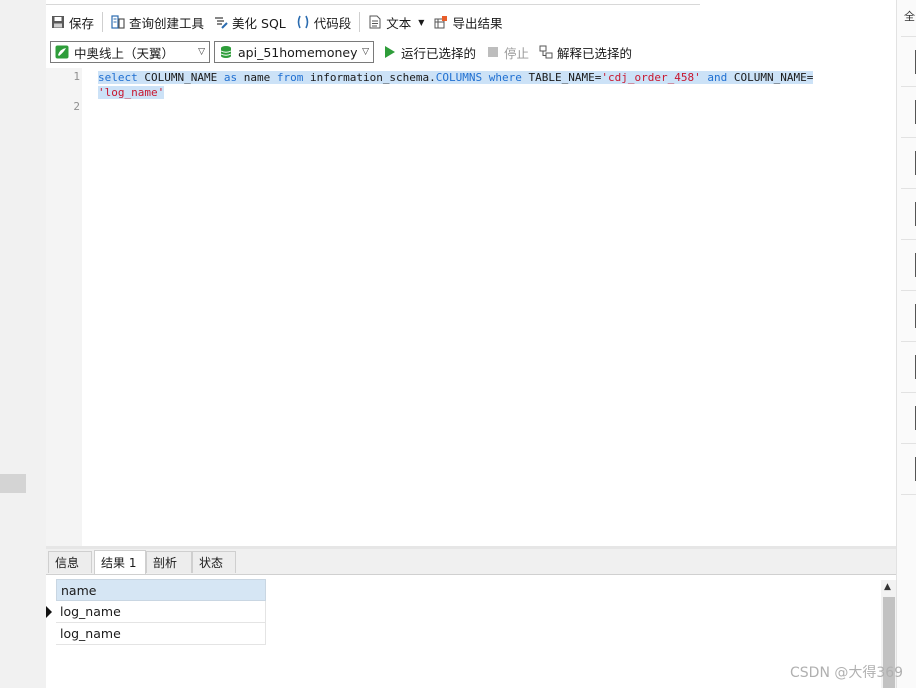  I want to click on line-number-gutter: 1 2, so click(64, 307).